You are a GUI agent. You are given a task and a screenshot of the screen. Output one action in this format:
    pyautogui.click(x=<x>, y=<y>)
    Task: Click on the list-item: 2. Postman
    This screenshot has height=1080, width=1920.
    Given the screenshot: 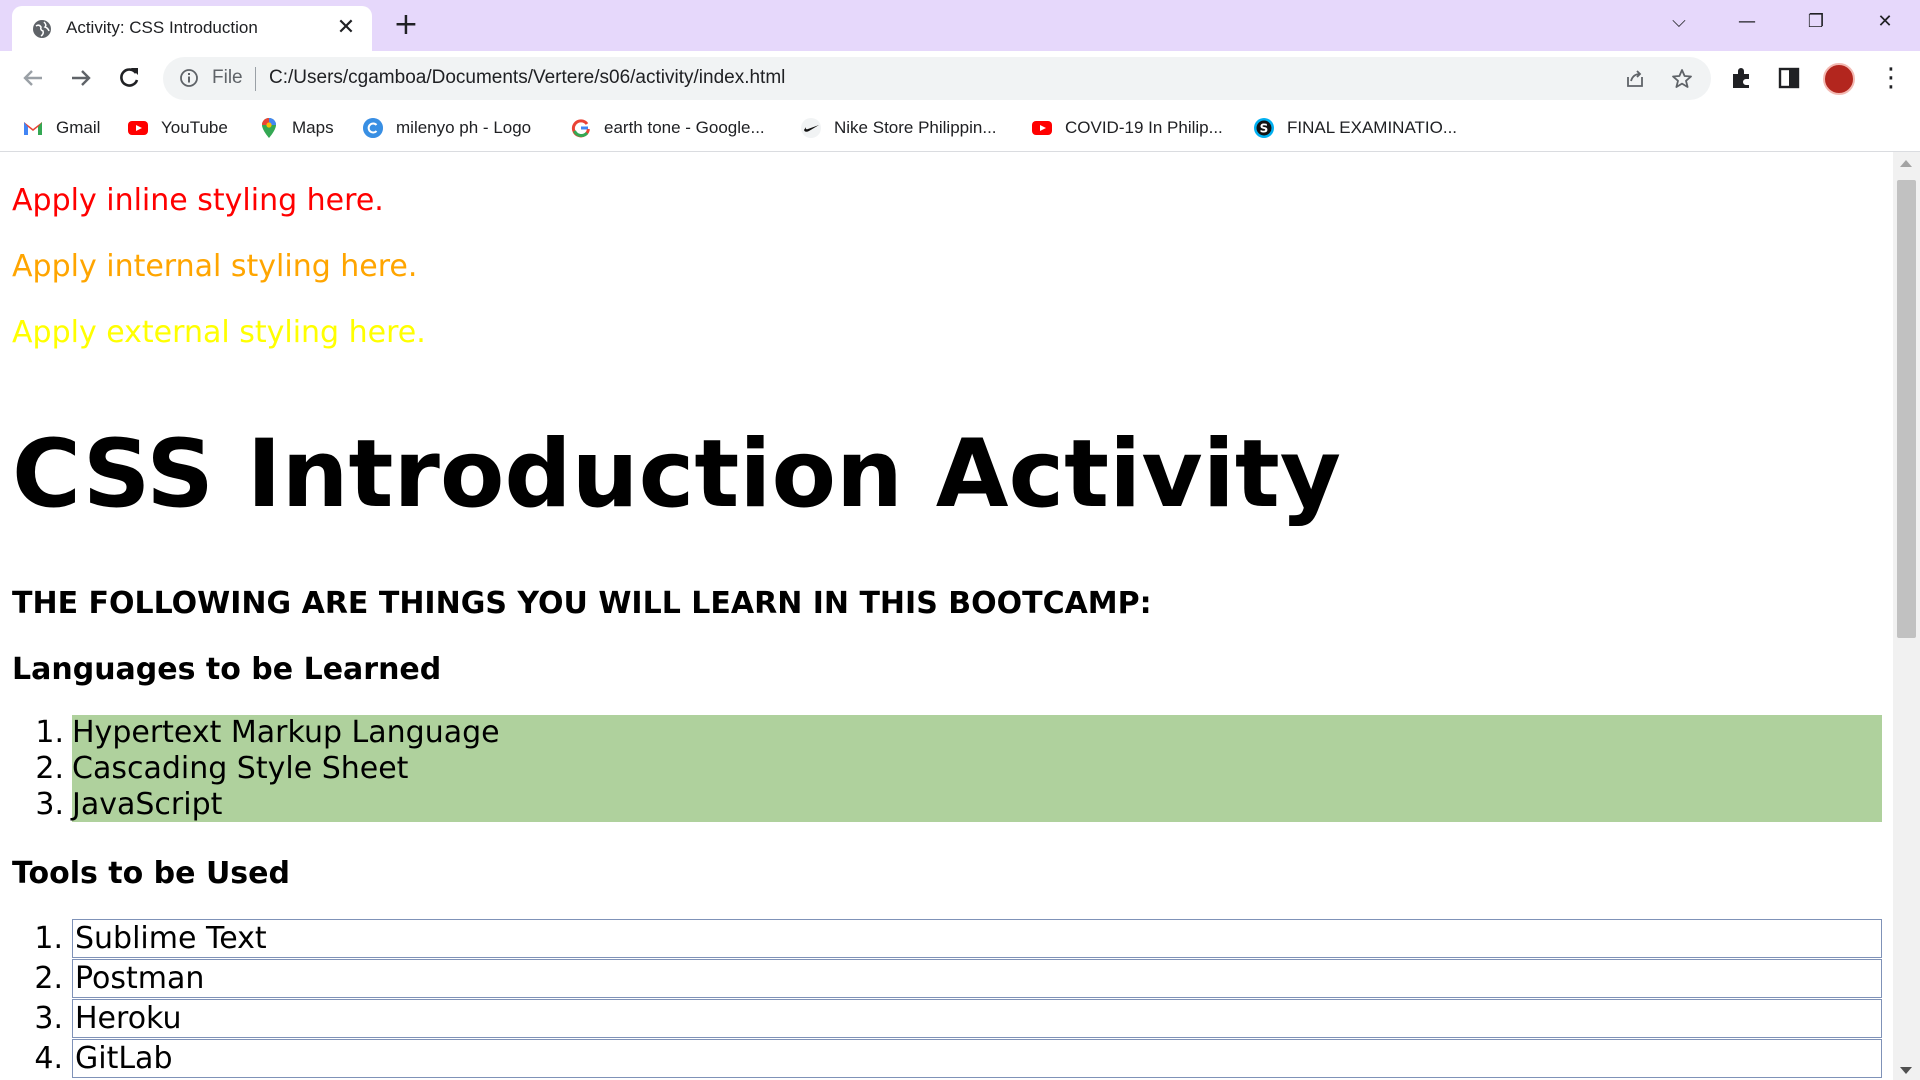 What is the action you would take?
    pyautogui.click(x=958, y=978)
    